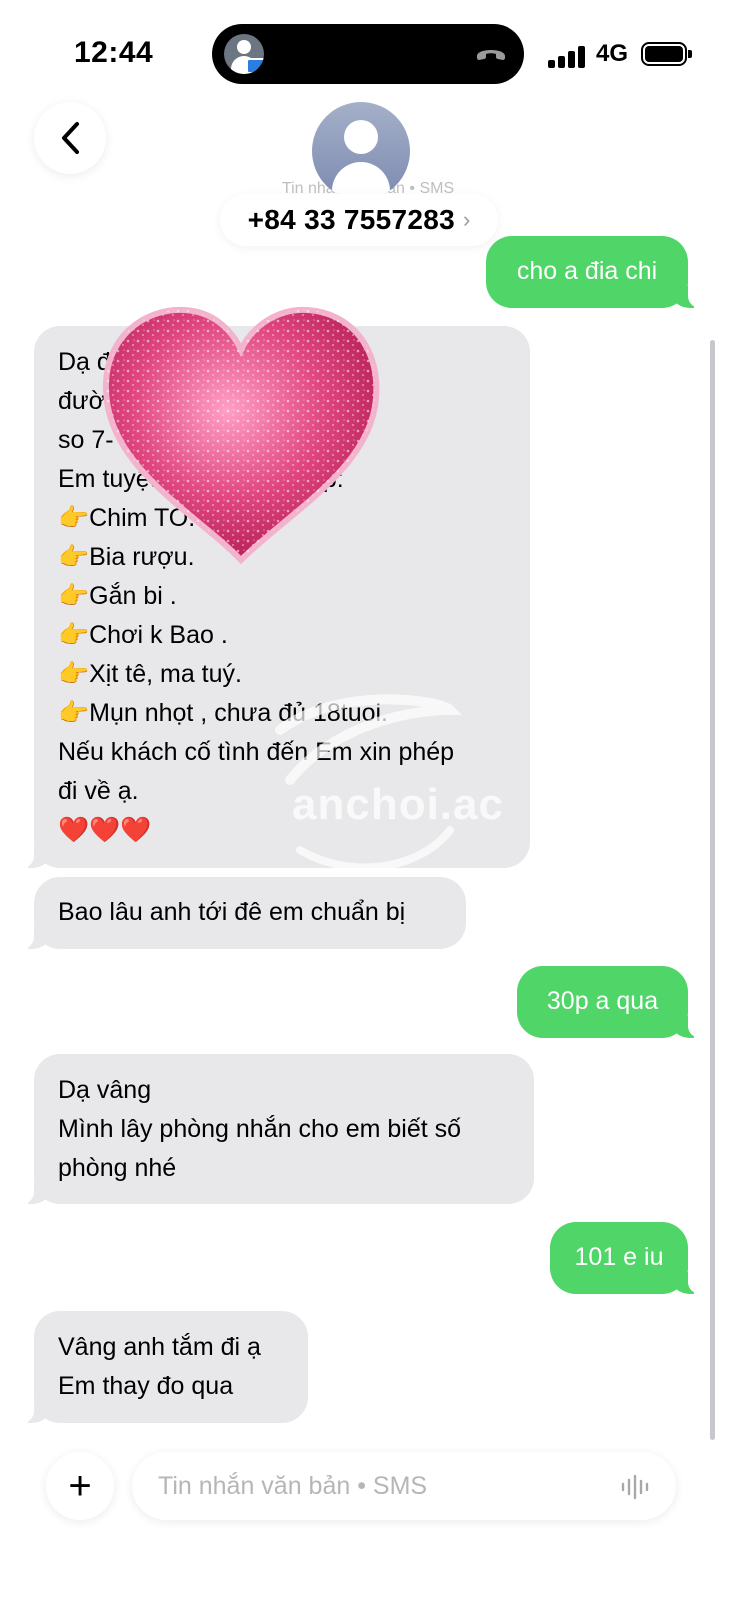 The height and width of the screenshot is (1600, 736). What do you see at coordinates (114, 52) in the screenshot?
I see `status-time: 12:44` at bounding box center [114, 52].